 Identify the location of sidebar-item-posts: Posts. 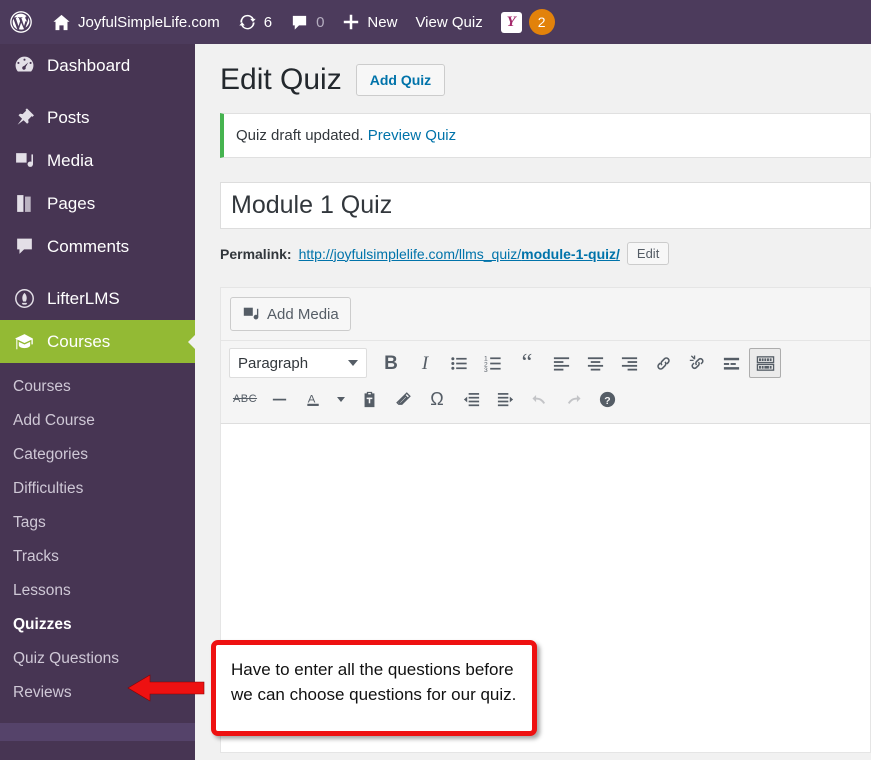
(97, 117).